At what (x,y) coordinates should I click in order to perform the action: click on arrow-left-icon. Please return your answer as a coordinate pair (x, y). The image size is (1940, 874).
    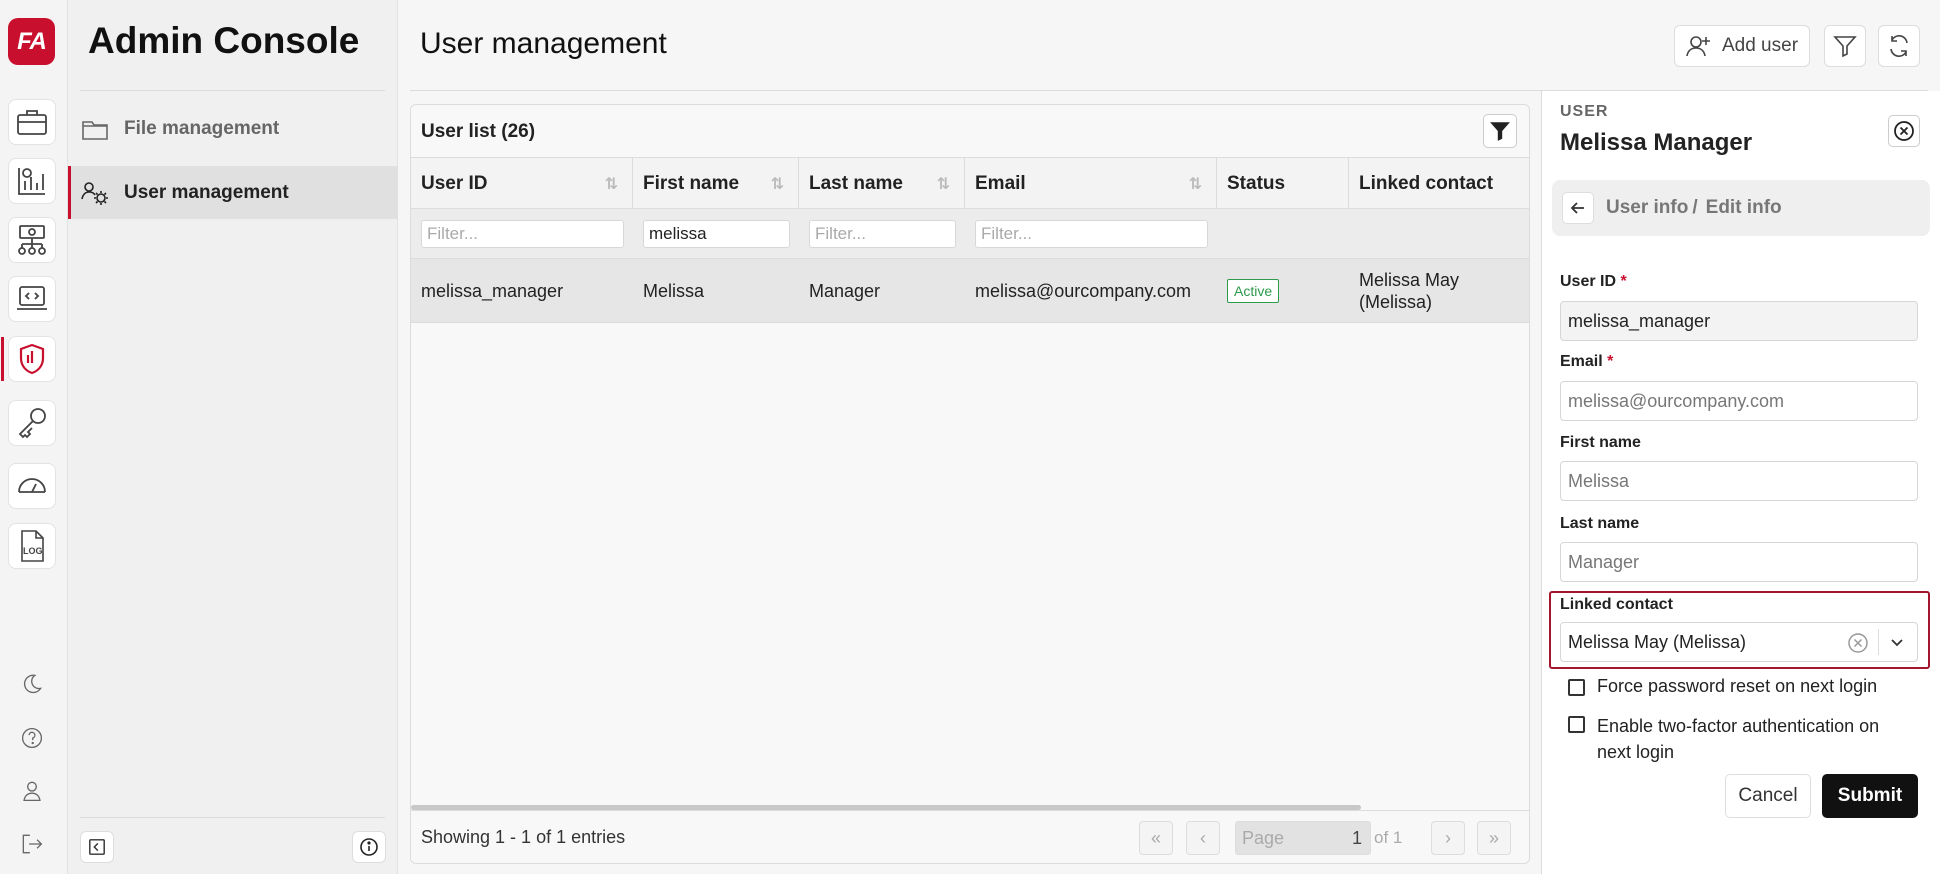
    Looking at the image, I should click on (1577, 208).